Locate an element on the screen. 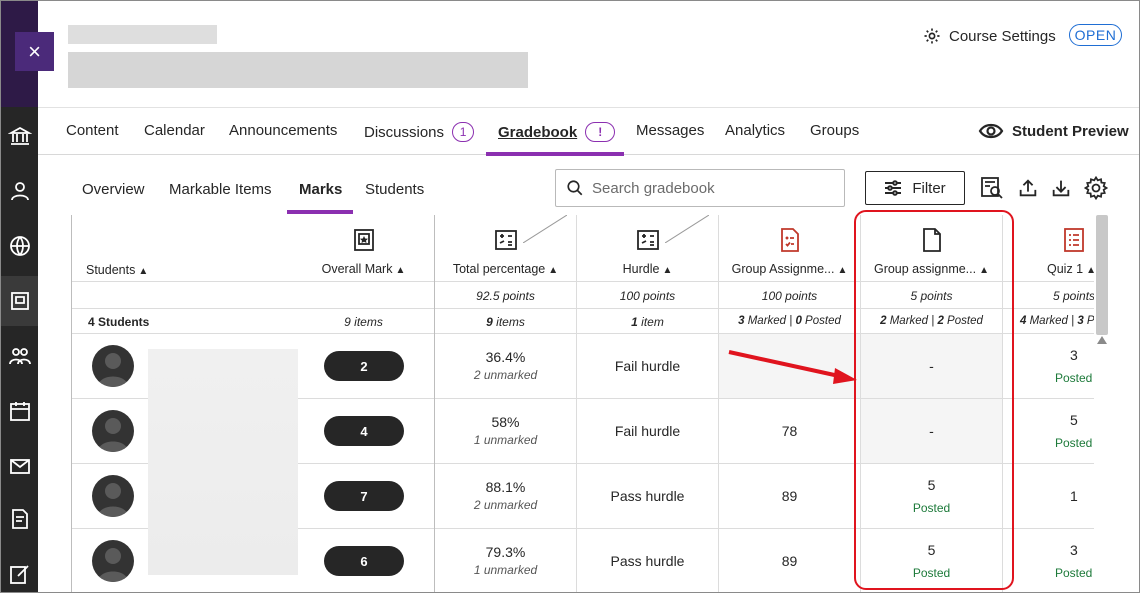 This screenshot has height=593, width=1140. total-percentage-cell: 36.4% 2 unmarked is located at coordinates (505, 365).